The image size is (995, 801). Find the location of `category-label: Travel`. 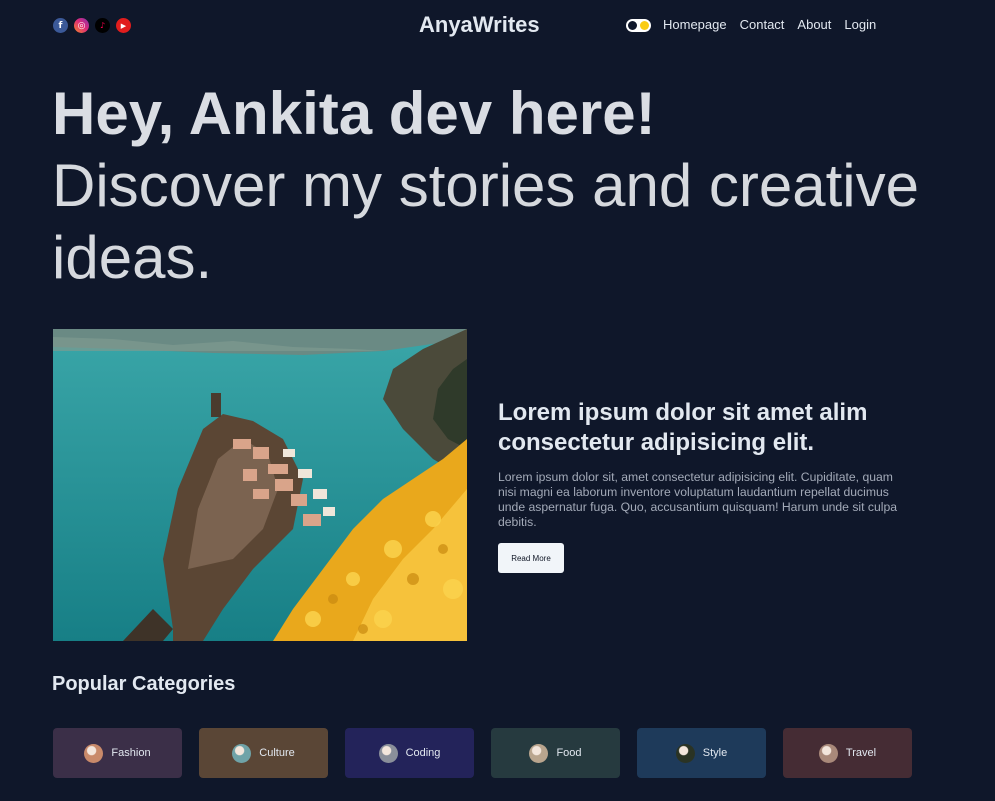

category-label: Travel is located at coordinates (861, 753).